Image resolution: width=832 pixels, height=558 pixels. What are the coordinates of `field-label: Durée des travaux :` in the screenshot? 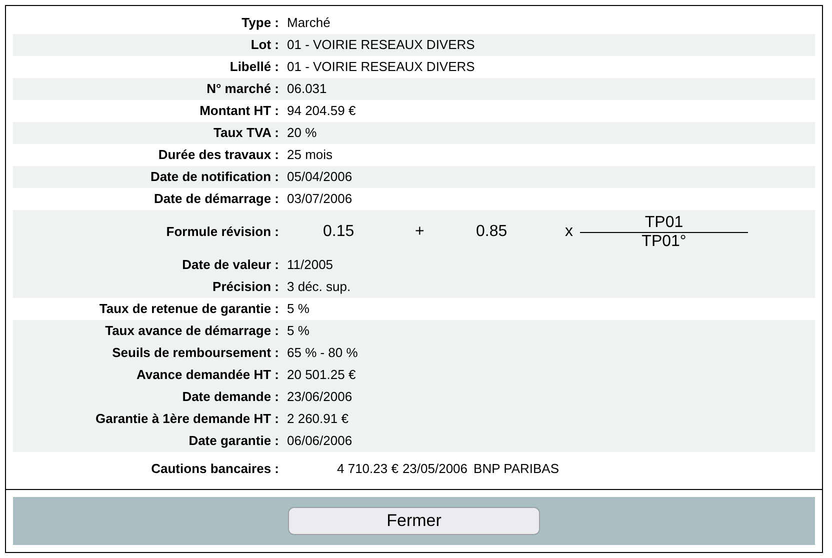 It's located at (218, 154).